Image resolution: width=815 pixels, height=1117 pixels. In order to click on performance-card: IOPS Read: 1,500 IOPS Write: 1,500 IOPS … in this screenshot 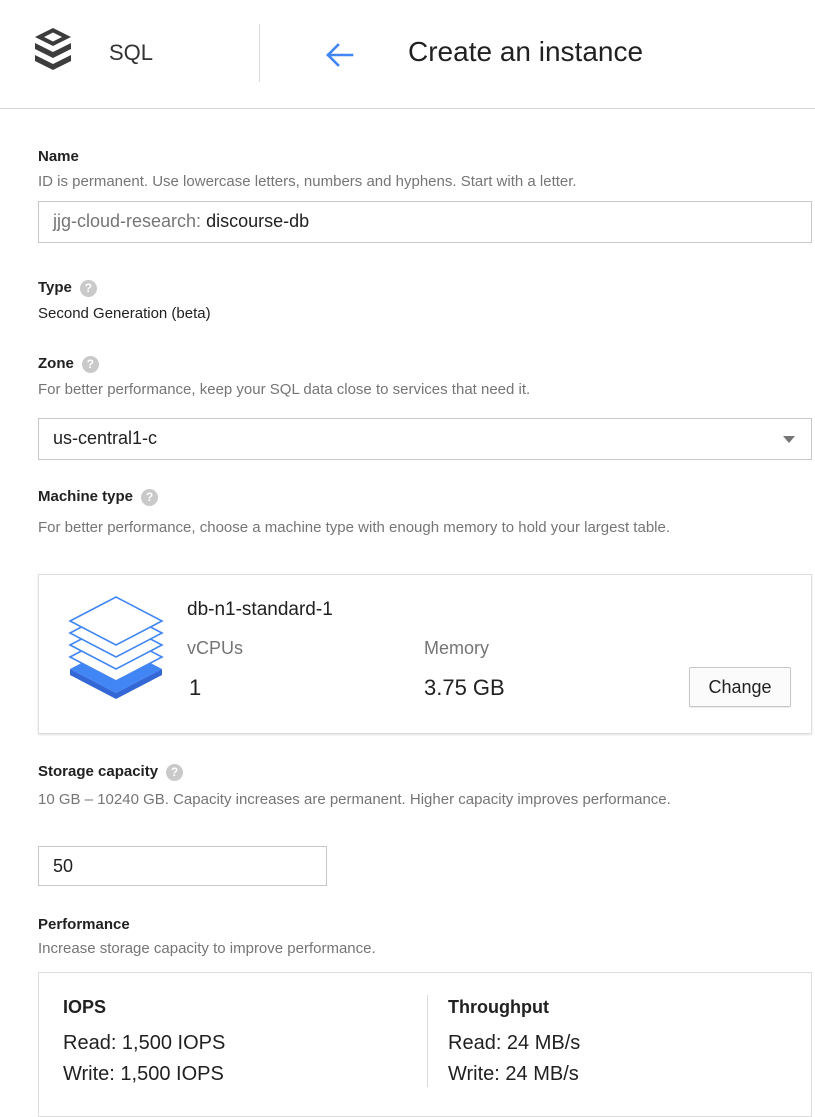, I will do `click(425, 1044)`.